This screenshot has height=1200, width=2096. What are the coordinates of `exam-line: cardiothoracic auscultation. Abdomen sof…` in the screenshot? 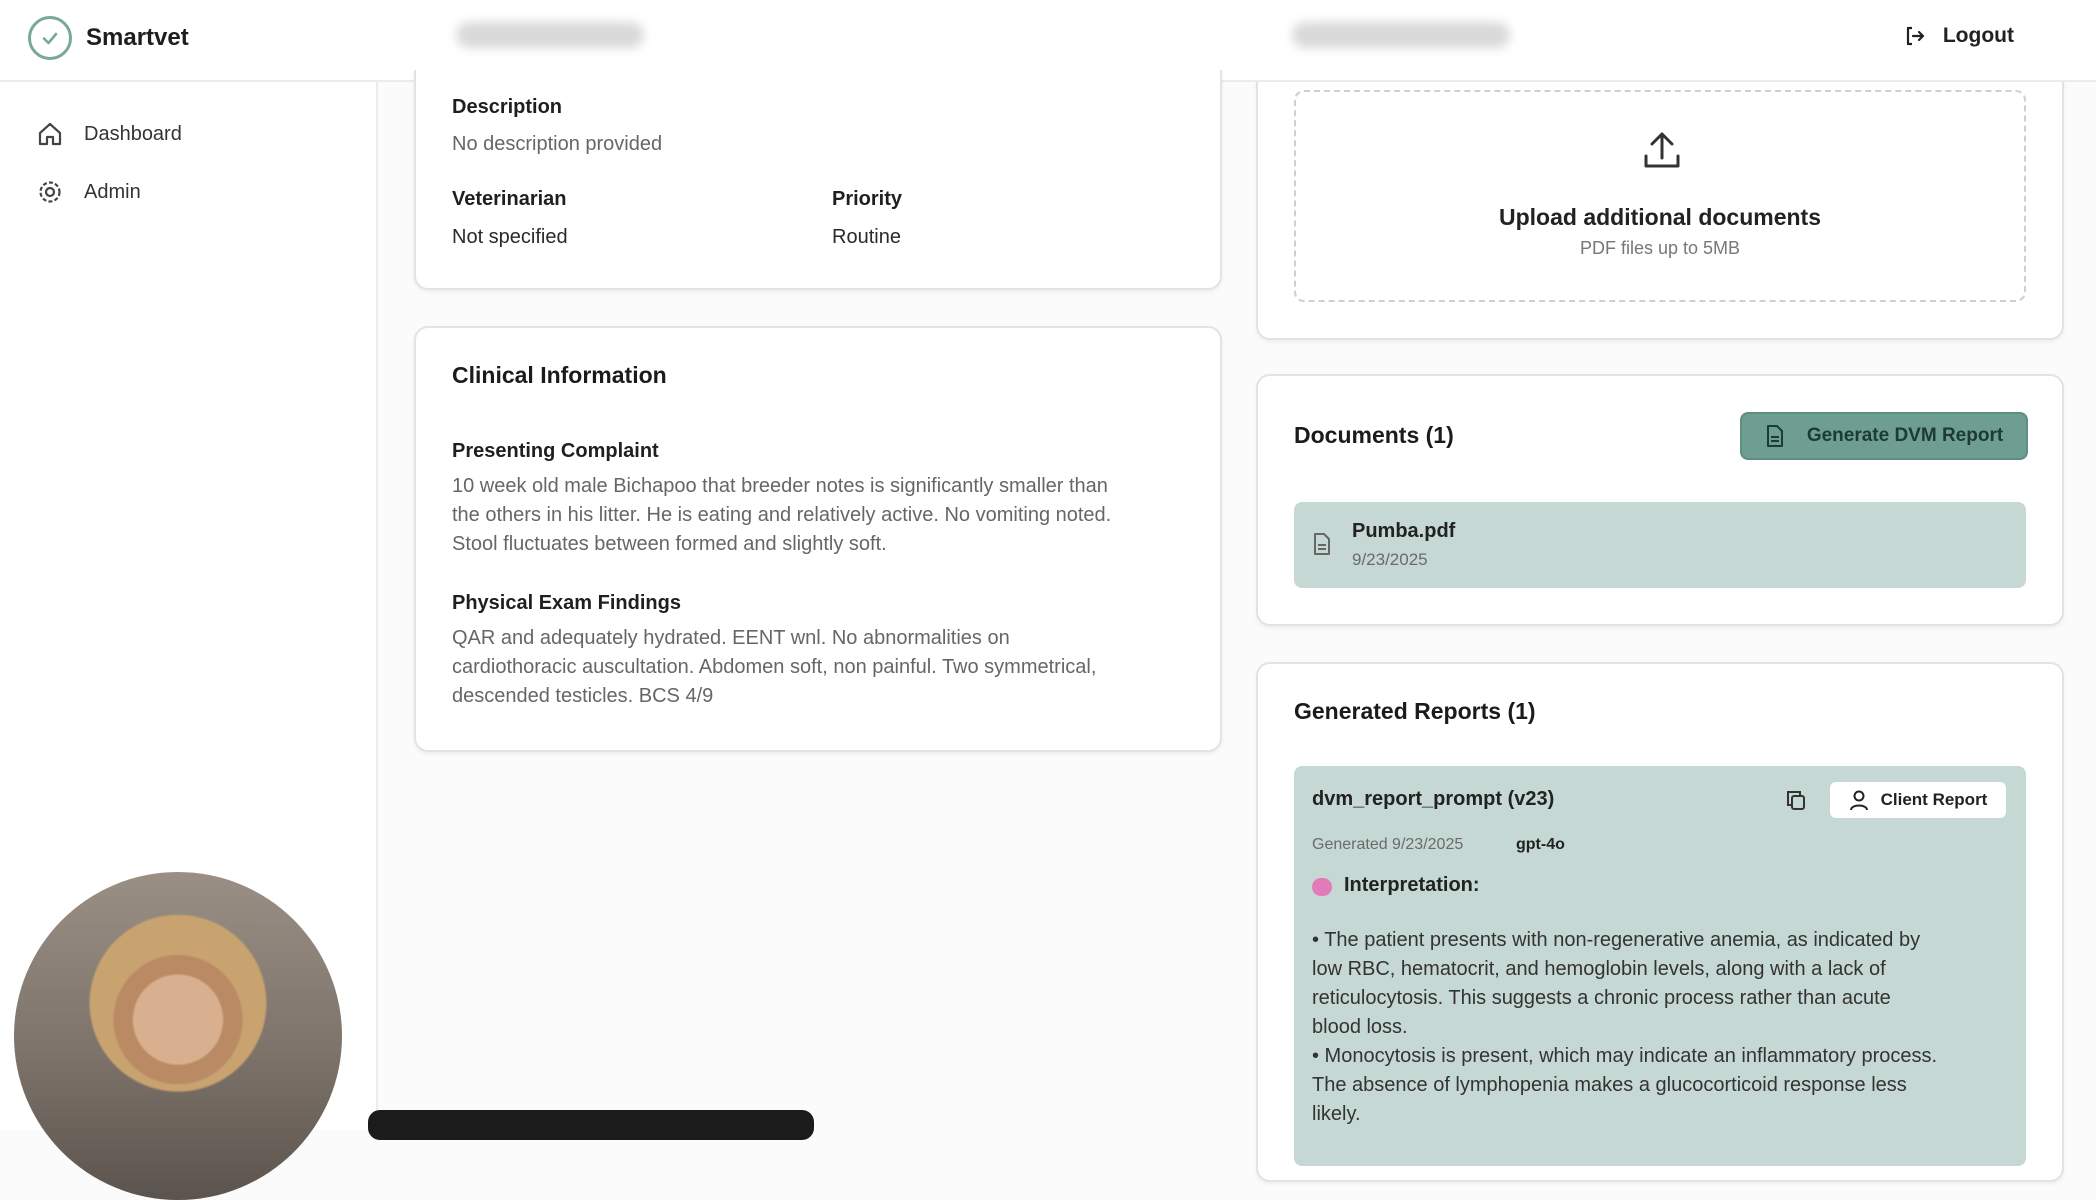 It's located at (774, 667).